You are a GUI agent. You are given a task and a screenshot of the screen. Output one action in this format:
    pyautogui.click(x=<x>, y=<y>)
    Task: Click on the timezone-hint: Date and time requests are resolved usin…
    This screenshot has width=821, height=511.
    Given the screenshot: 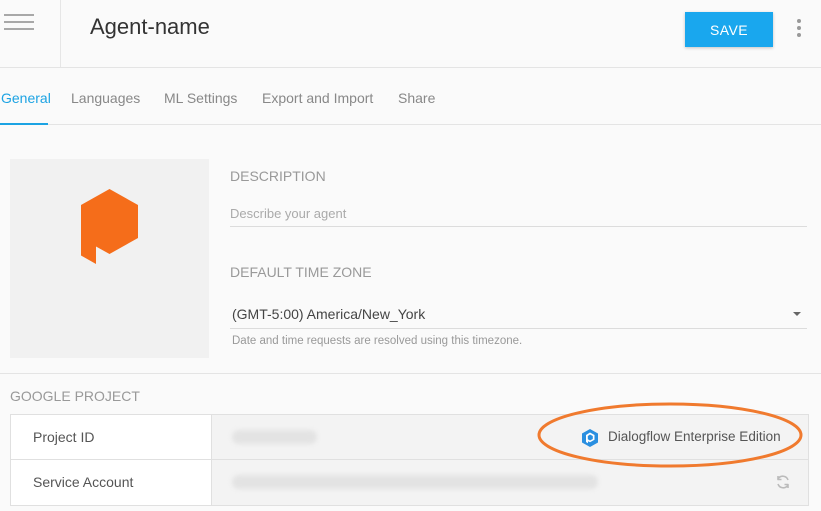 What is the action you would take?
    pyautogui.click(x=377, y=341)
    